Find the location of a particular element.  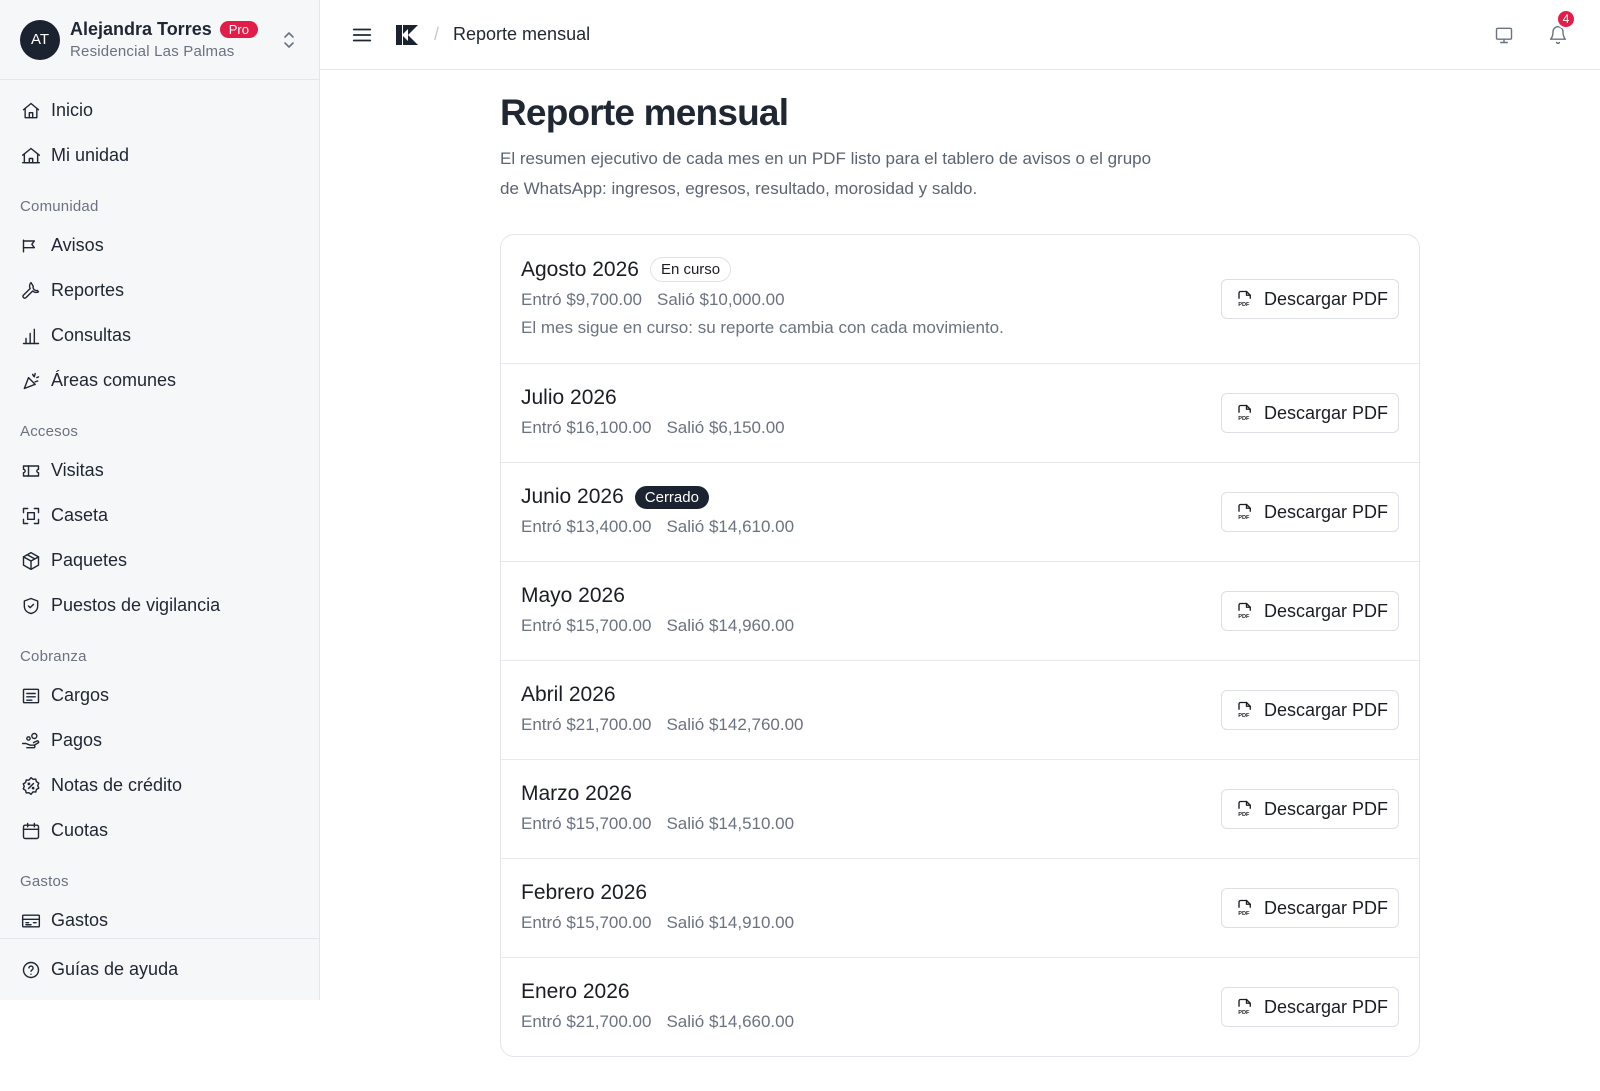

sidebar-item-puestos-de-vigilancia: Puestos de vigilancia is located at coordinates (159, 605).